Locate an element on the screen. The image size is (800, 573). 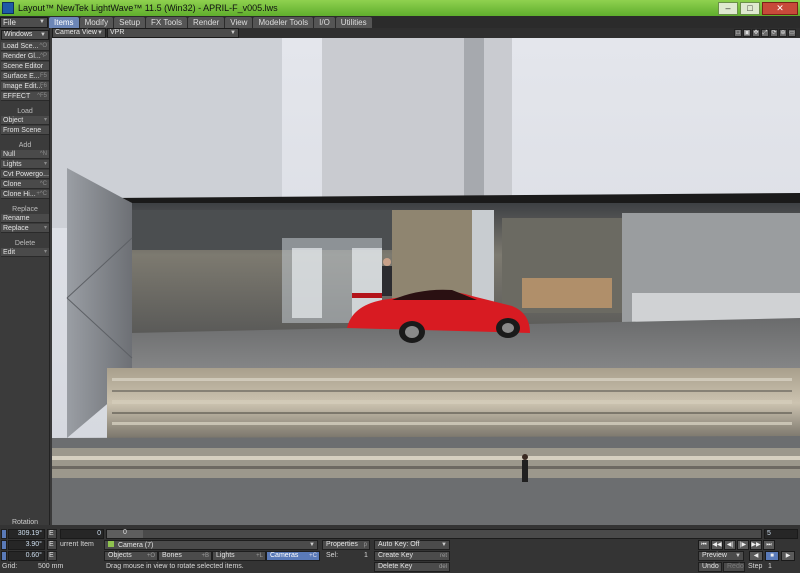
shortcut-label: +L is located at coordinates (259, 556).